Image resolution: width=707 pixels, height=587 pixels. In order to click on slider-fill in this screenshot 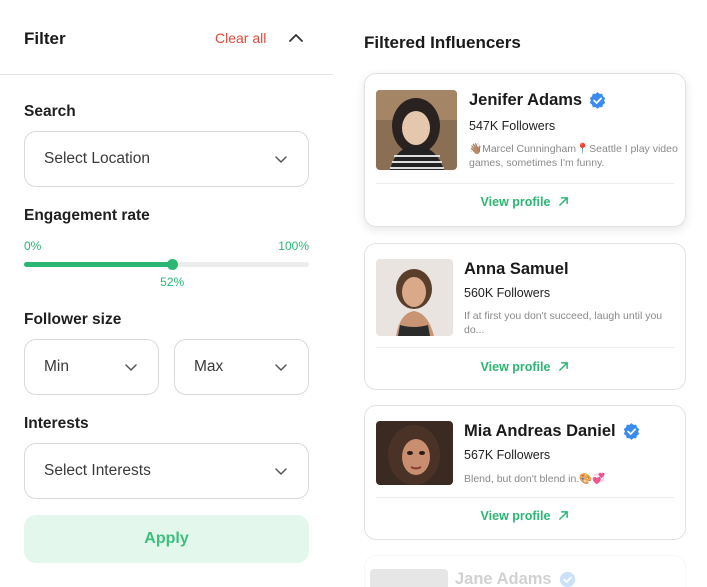, I will do `click(98, 264)`.